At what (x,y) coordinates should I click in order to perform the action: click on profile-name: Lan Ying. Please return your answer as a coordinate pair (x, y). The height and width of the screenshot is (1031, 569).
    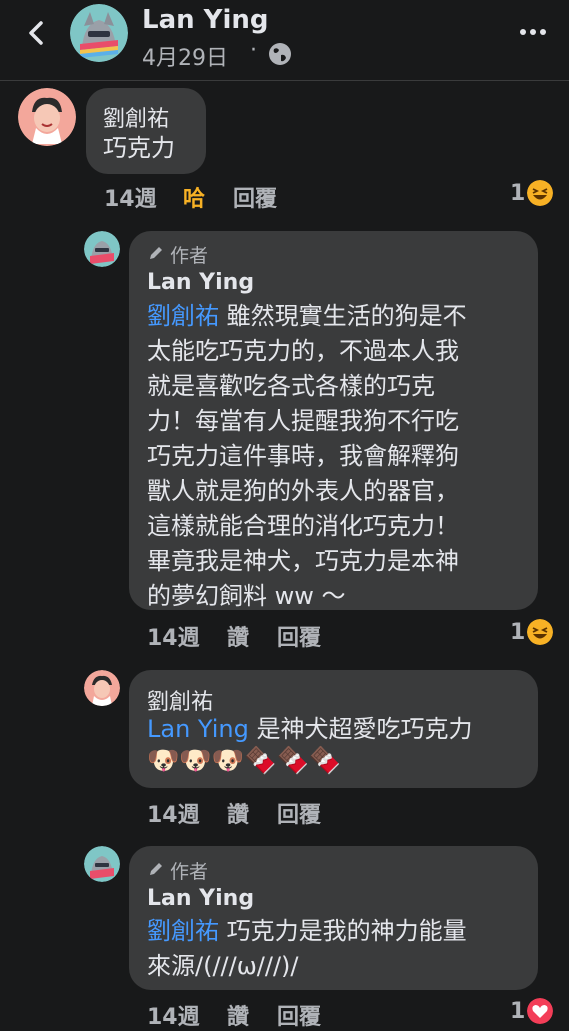
    Looking at the image, I should click on (205, 20).